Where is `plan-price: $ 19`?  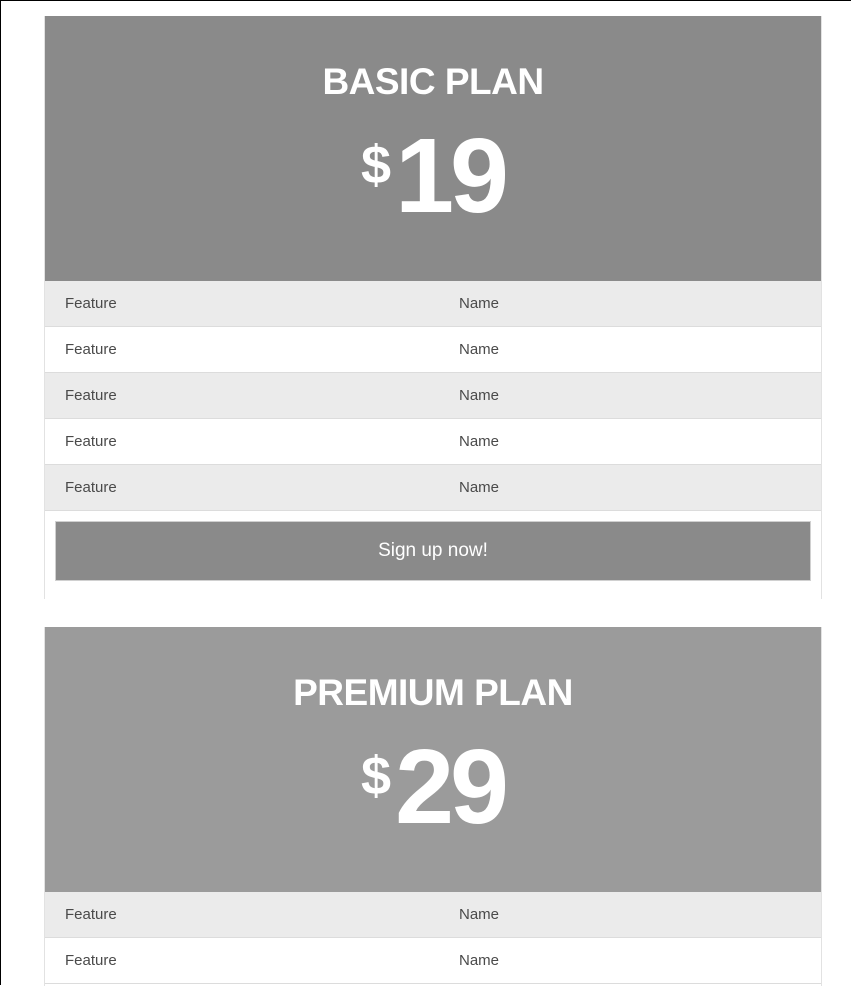
plan-price: $ 19 is located at coordinates (433, 176).